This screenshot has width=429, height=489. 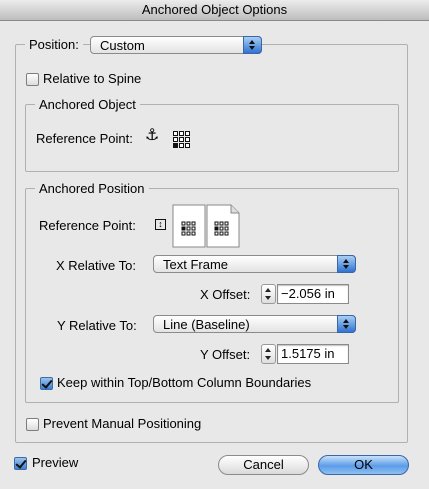 What do you see at coordinates (176, 45) in the screenshot?
I see `position-select: Custom` at bounding box center [176, 45].